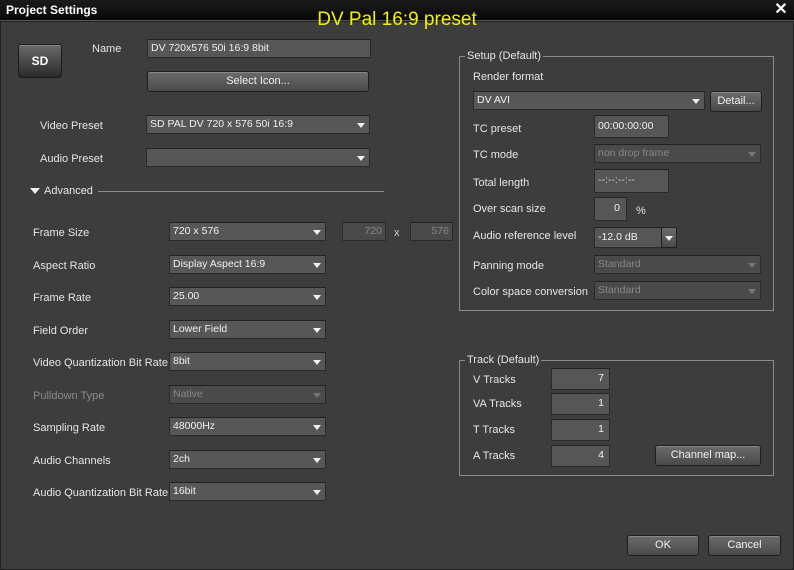 This screenshot has height=570, width=794. I want to click on tc-mode-value: non drop frame, so click(634, 153).